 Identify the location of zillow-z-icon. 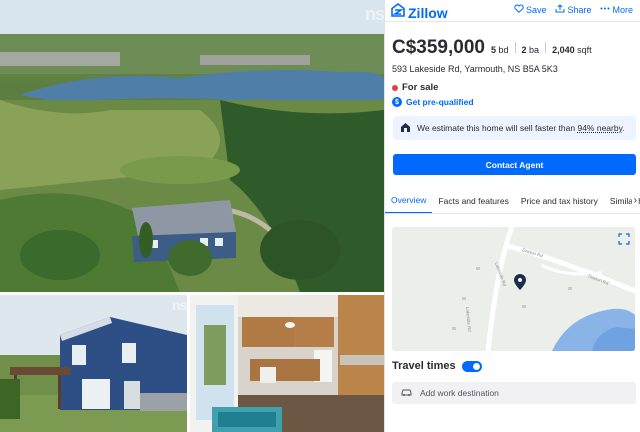
(398, 12).